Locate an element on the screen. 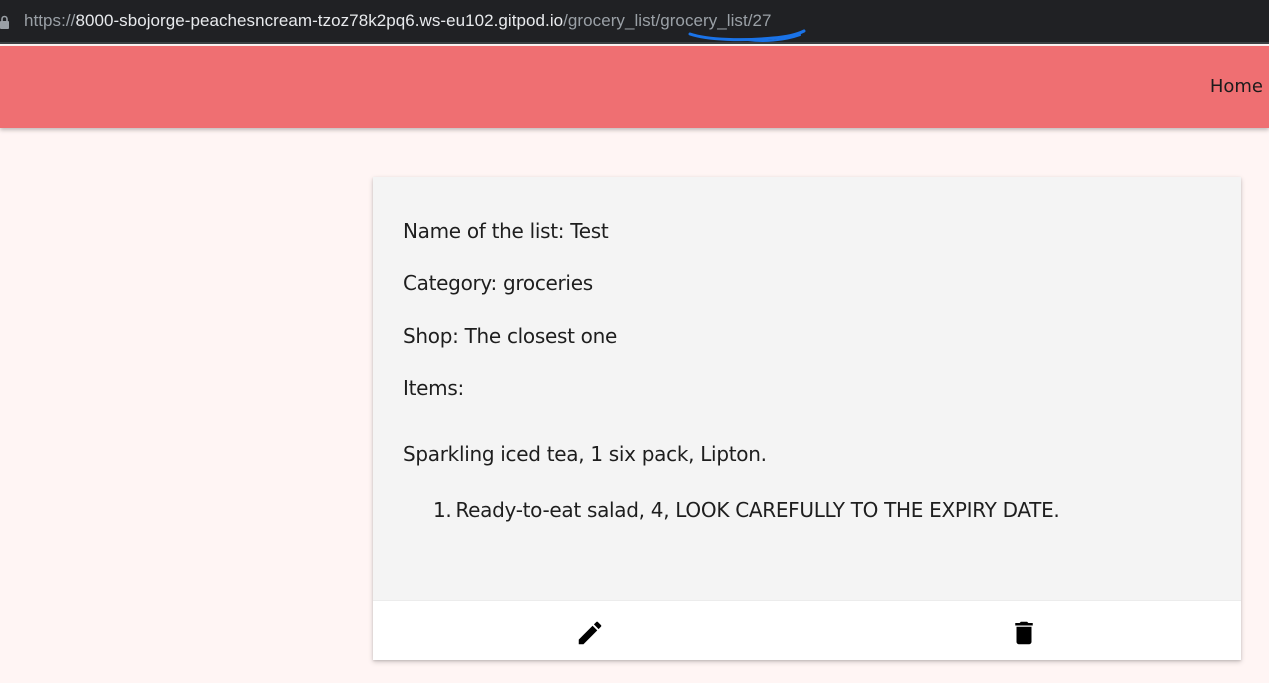 This screenshot has width=1269, height=683. list-name: Name of the list: Test is located at coordinates (506, 231).